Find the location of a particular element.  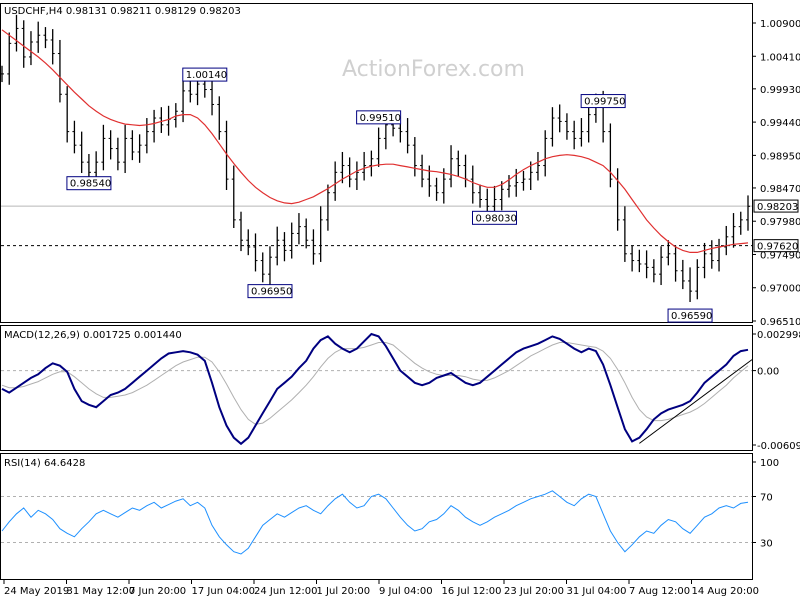

price-annotation-label: 1.00140 is located at coordinates (206, 75).